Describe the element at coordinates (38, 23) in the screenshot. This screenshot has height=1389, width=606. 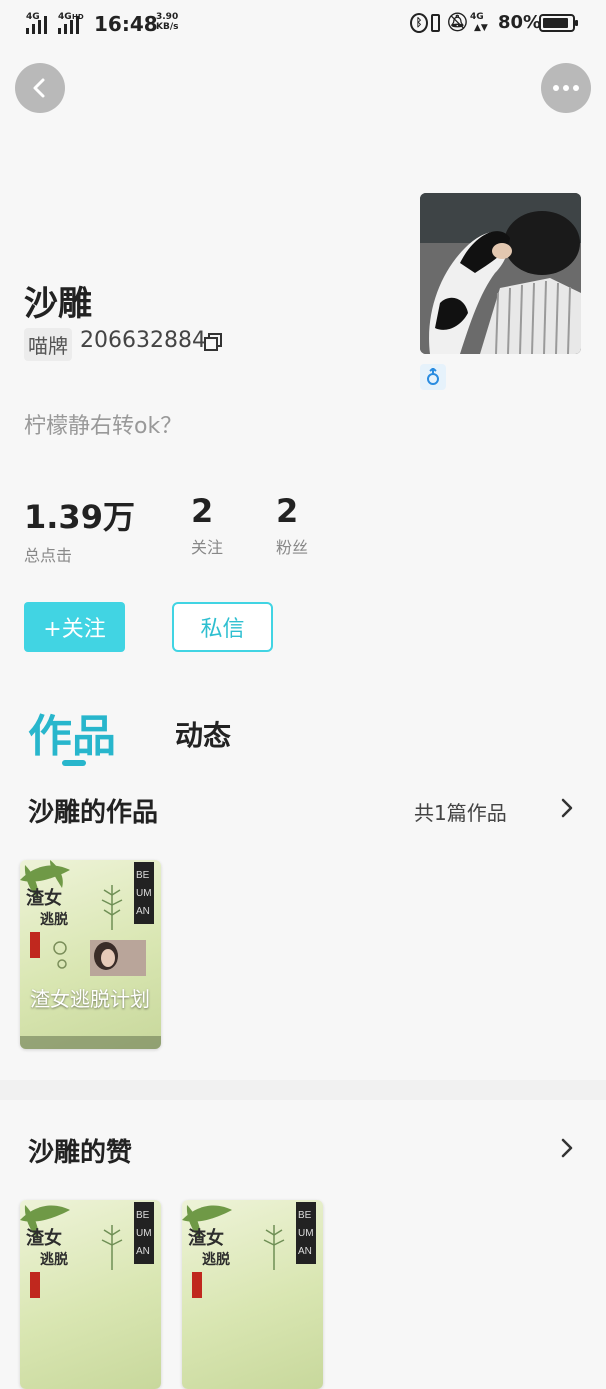
I see `signal-icon: 4G` at that location.